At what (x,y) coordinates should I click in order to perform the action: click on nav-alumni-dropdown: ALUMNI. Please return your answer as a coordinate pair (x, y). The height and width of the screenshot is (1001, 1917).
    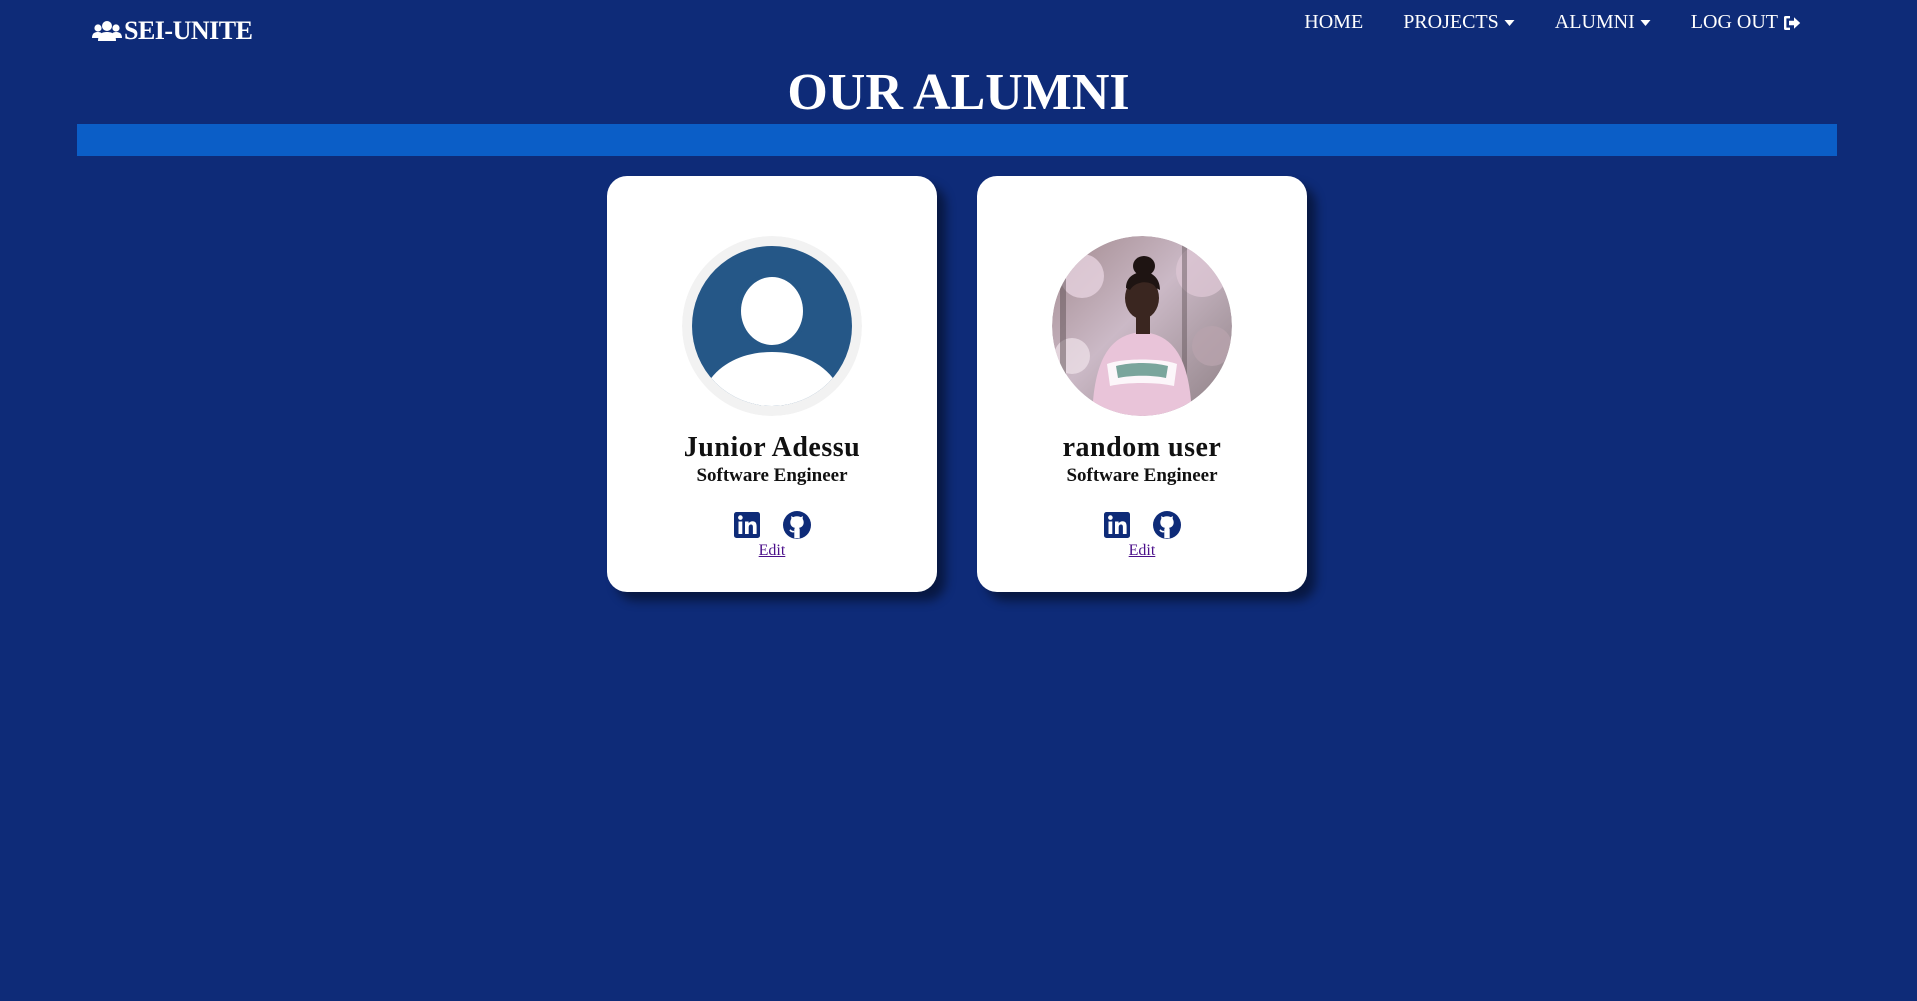
    Looking at the image, I should click on (1603, 22).